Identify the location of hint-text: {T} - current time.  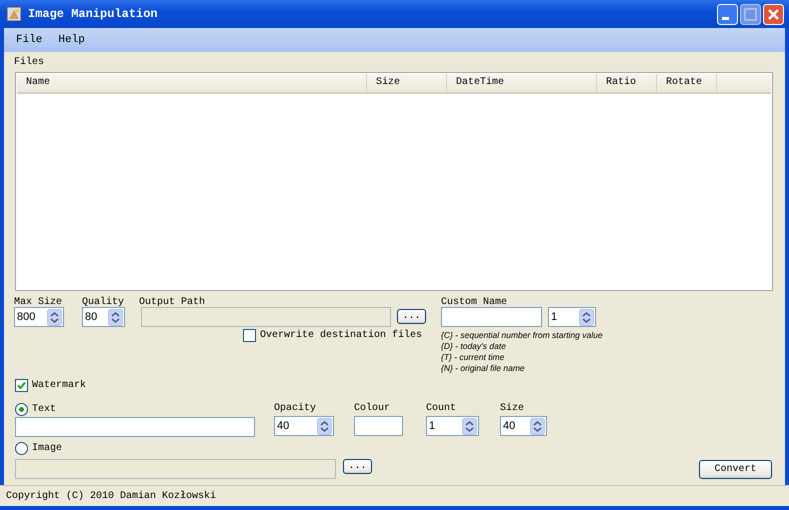
(473, 357).